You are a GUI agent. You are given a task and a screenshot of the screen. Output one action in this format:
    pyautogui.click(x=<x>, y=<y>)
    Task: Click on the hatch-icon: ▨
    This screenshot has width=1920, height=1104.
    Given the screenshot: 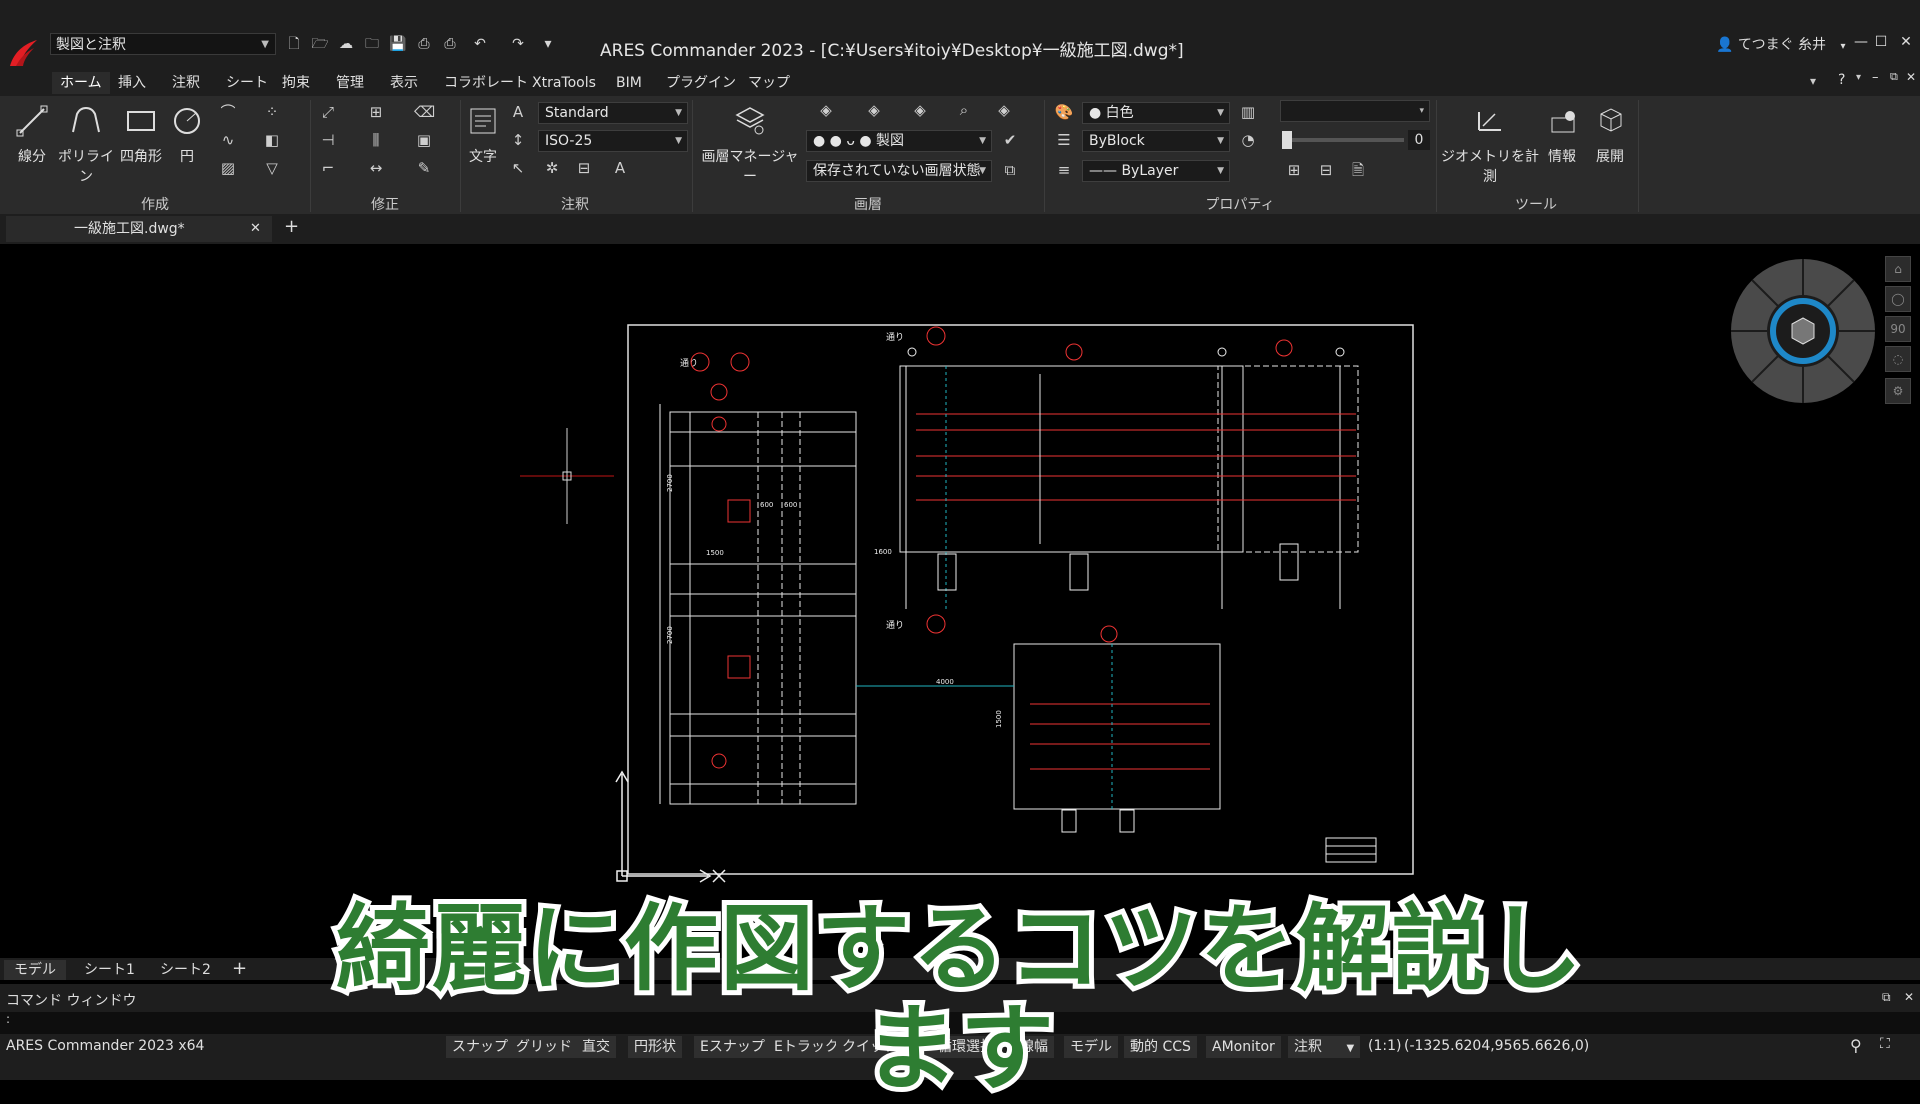 What is the action you would take?
    pyautogui.click(x=228, y=168)
    